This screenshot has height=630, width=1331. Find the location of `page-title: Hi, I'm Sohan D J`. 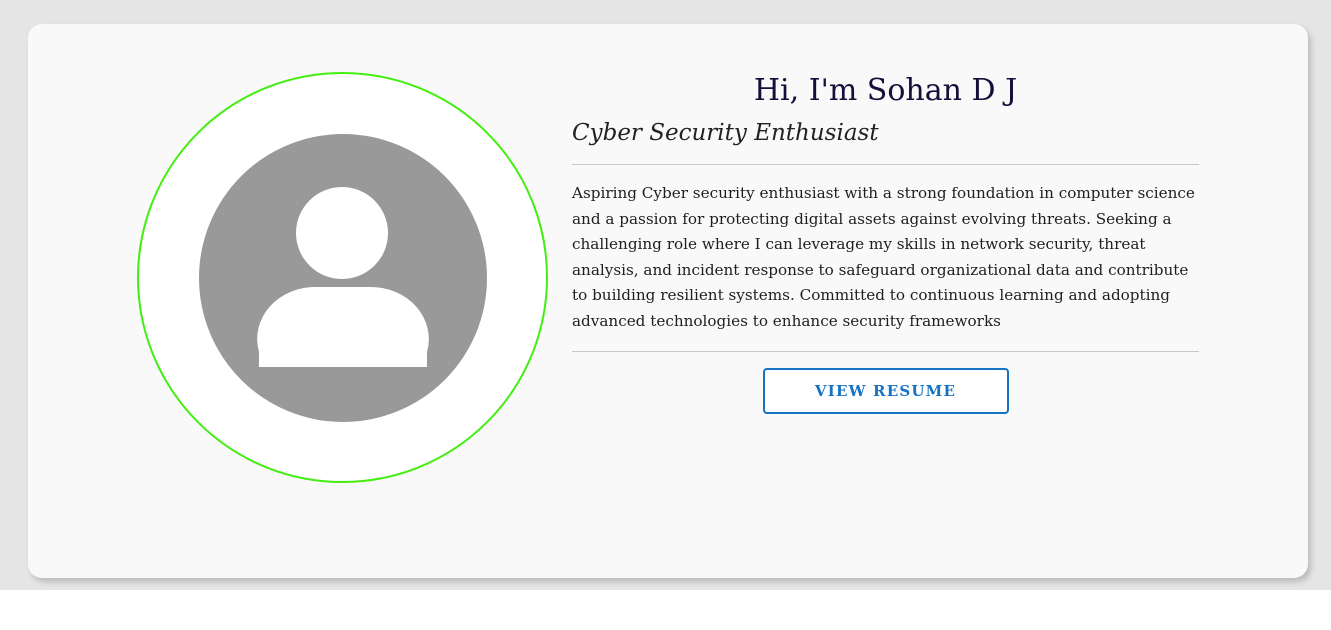

page-title: Hi, I'm Sohan D J is located at coordinates (885, 90).